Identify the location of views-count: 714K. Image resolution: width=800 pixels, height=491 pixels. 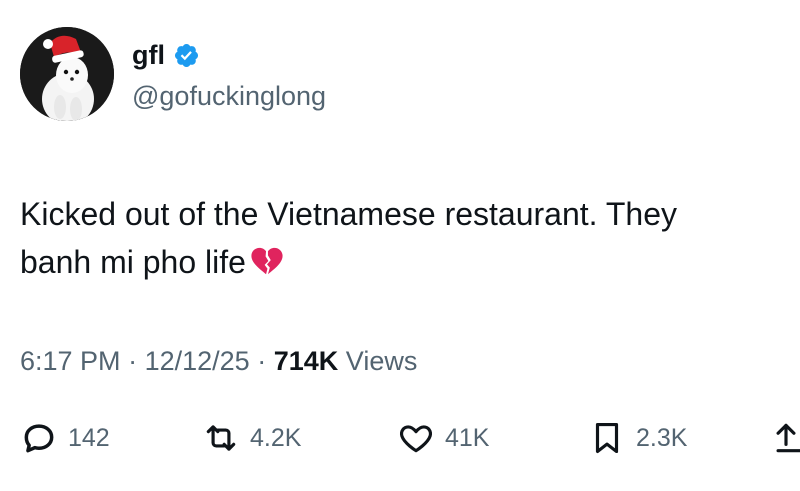
(306, 361).